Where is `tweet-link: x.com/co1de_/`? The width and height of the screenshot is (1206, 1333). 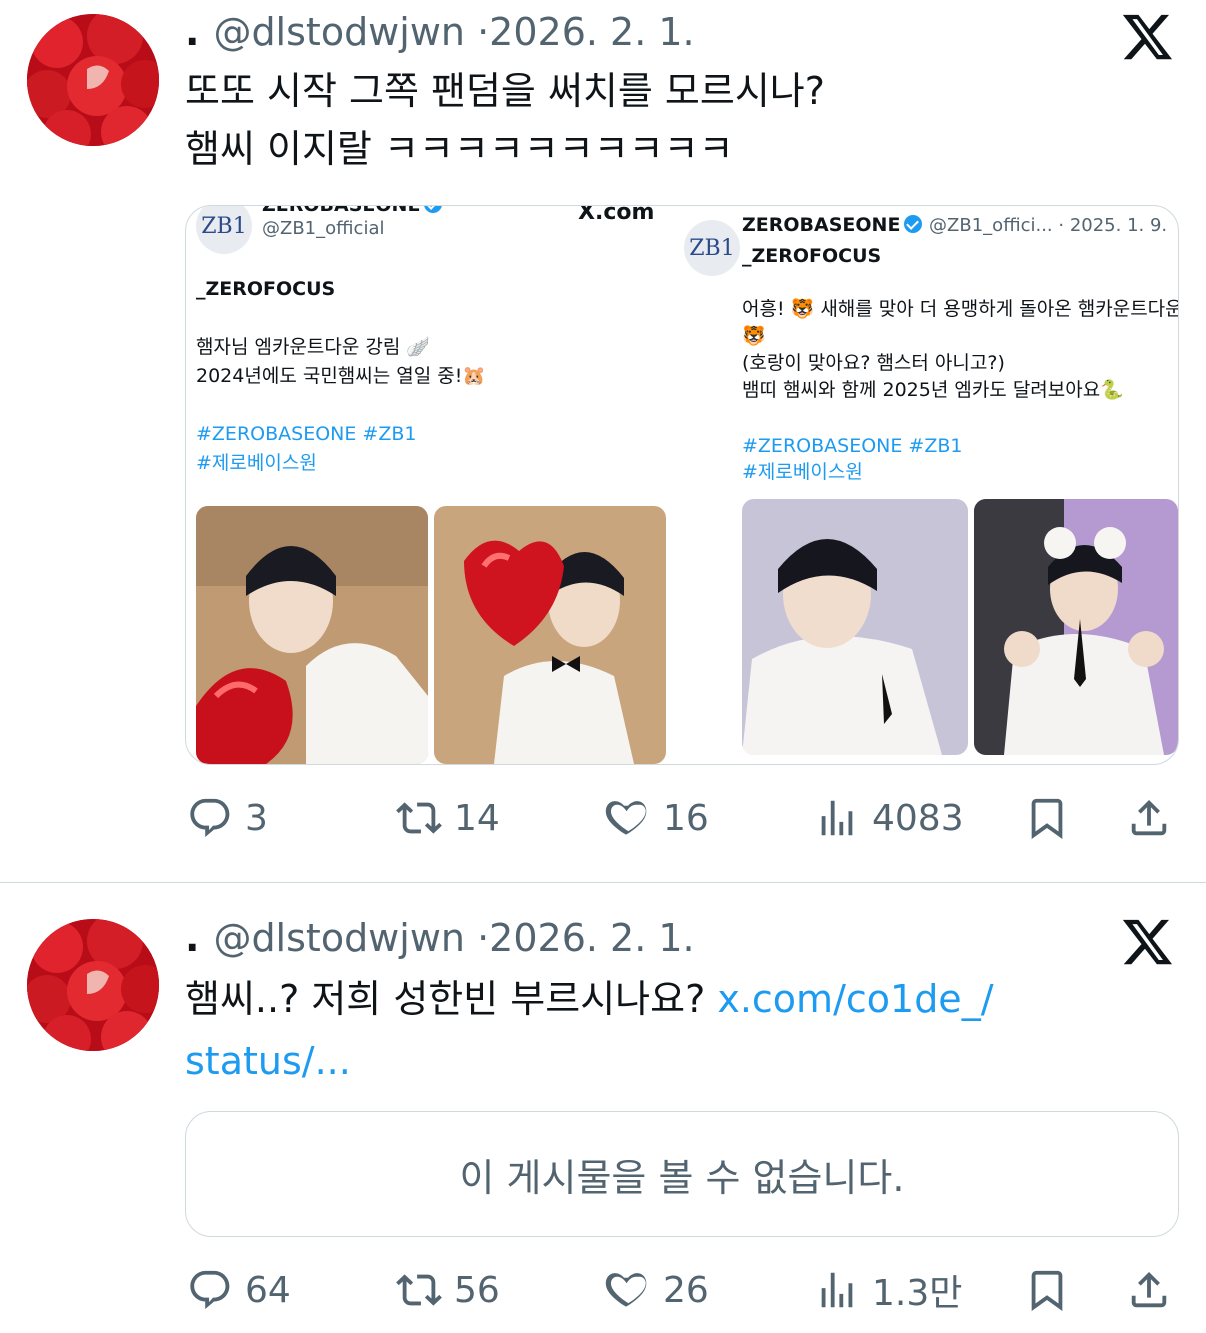
tweet-link: x.com/co1de_/ is located at coordinates (855, 999).